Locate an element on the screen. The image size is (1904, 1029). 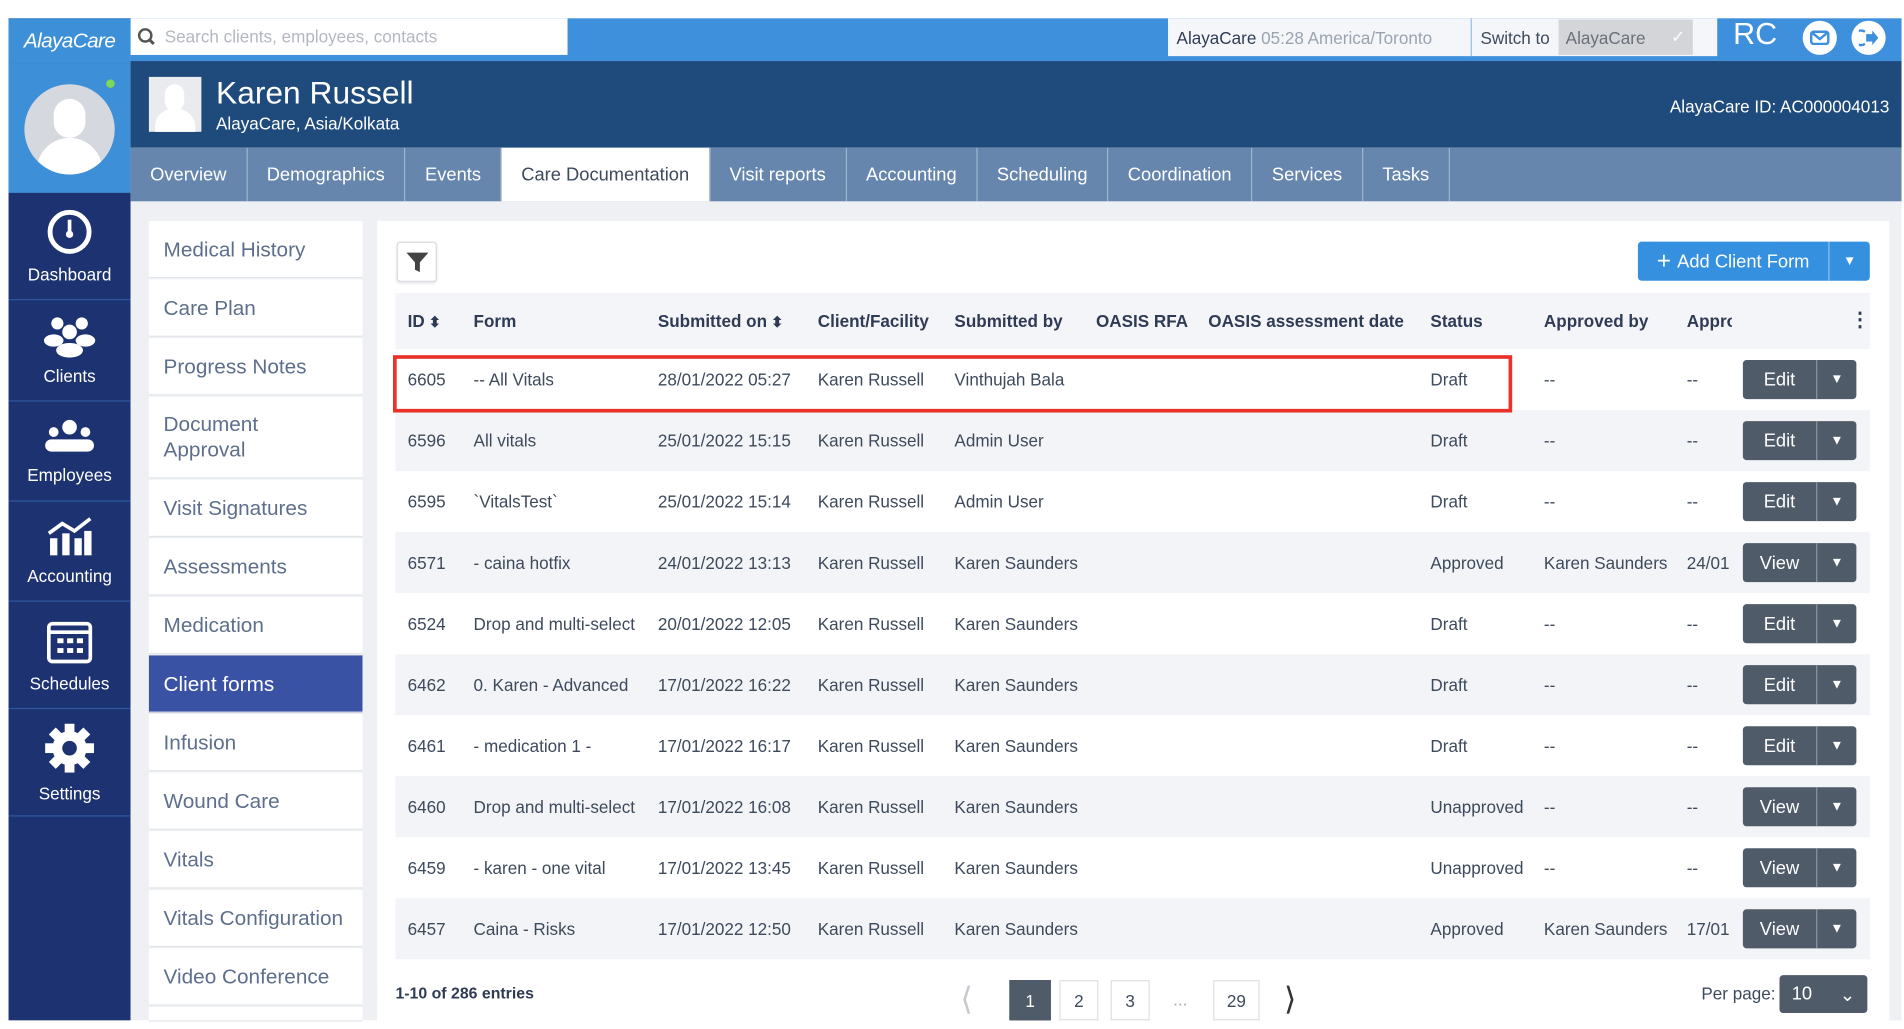
nav-settings: Settings is located at coordinates (69, 762).